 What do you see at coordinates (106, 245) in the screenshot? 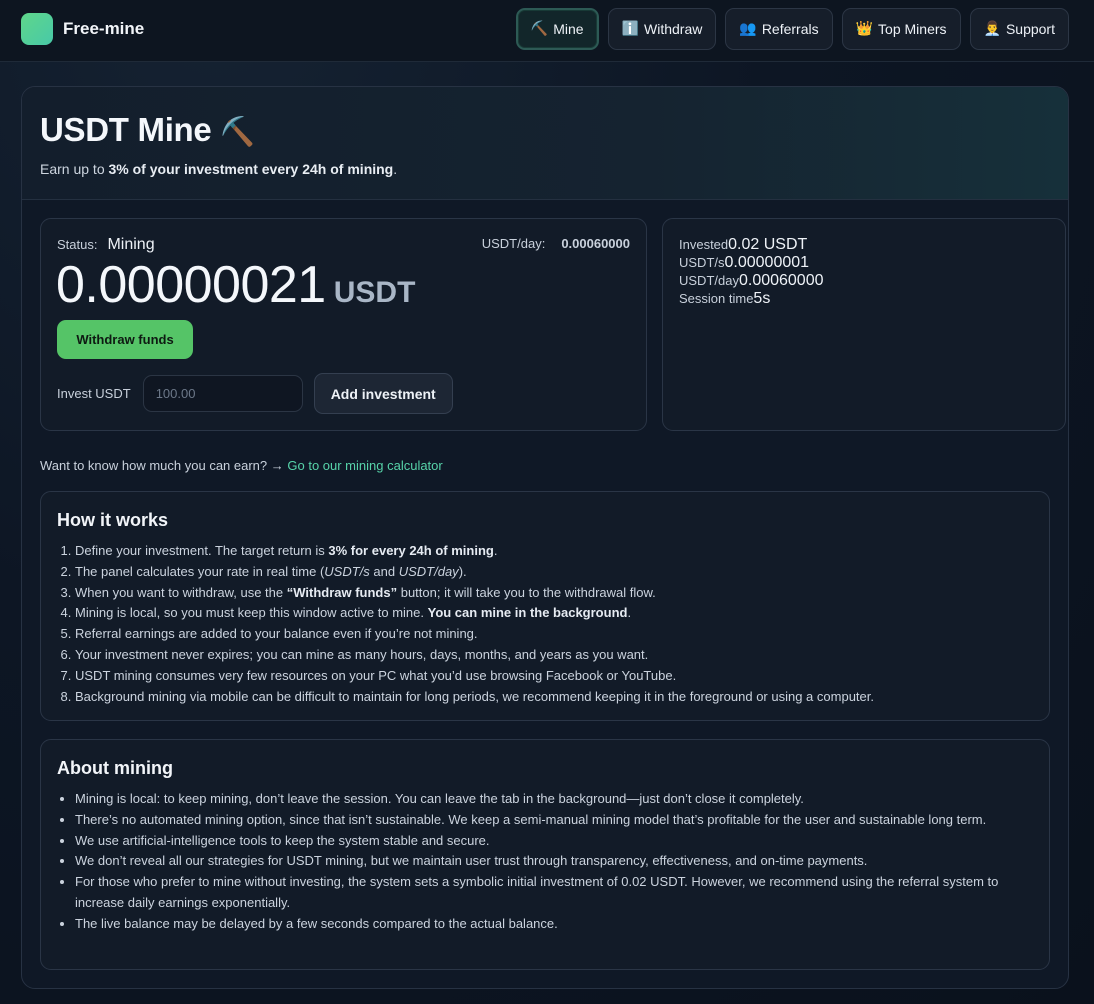
I see `status-line: Status: Mining` at bounding box center [106, 245].